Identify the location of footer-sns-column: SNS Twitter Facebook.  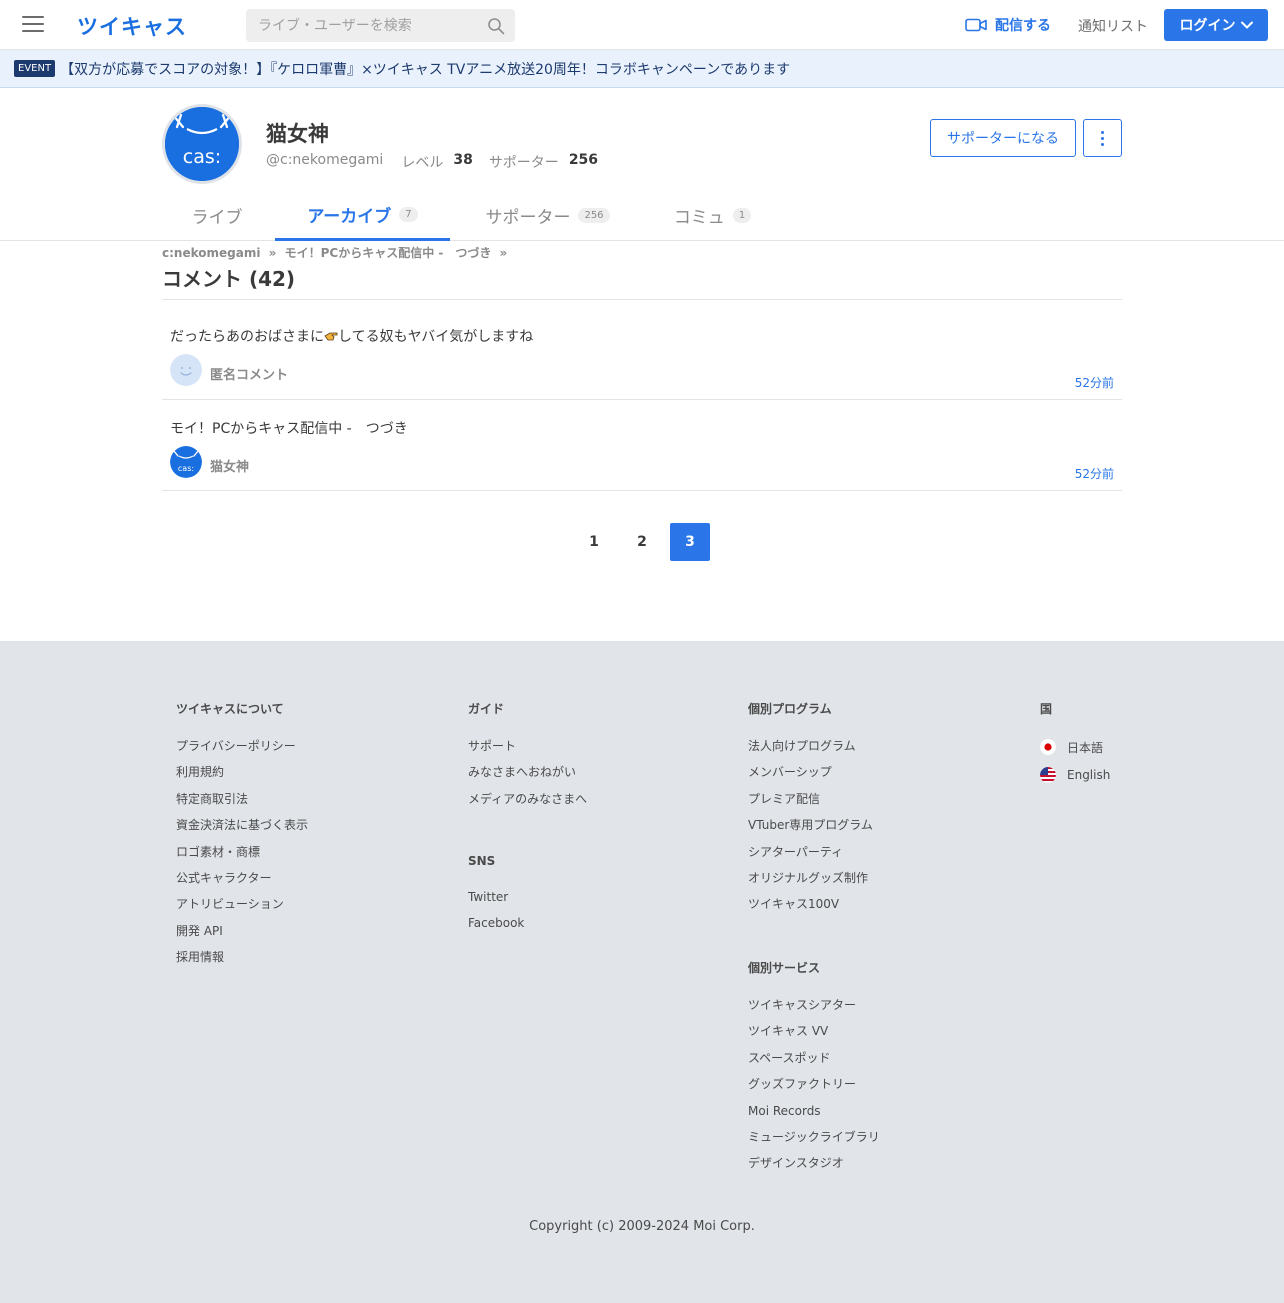
(496, 898).